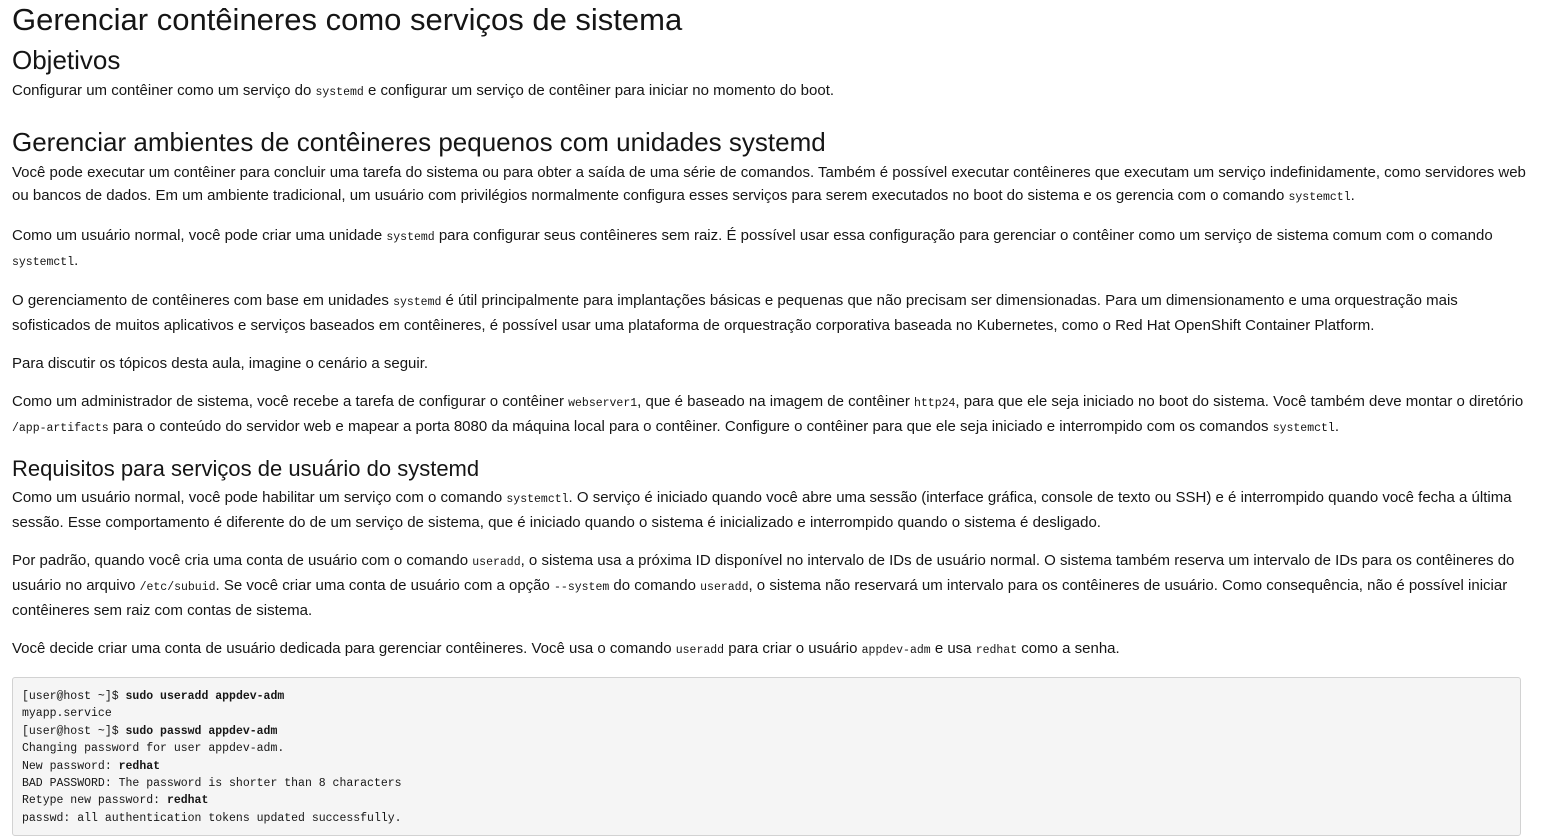 The image size is (1542, 839). Describe the element at coordinates (153, 749) in the screenshot. I see `output: Changing password for user appdev-adm.` at that location.